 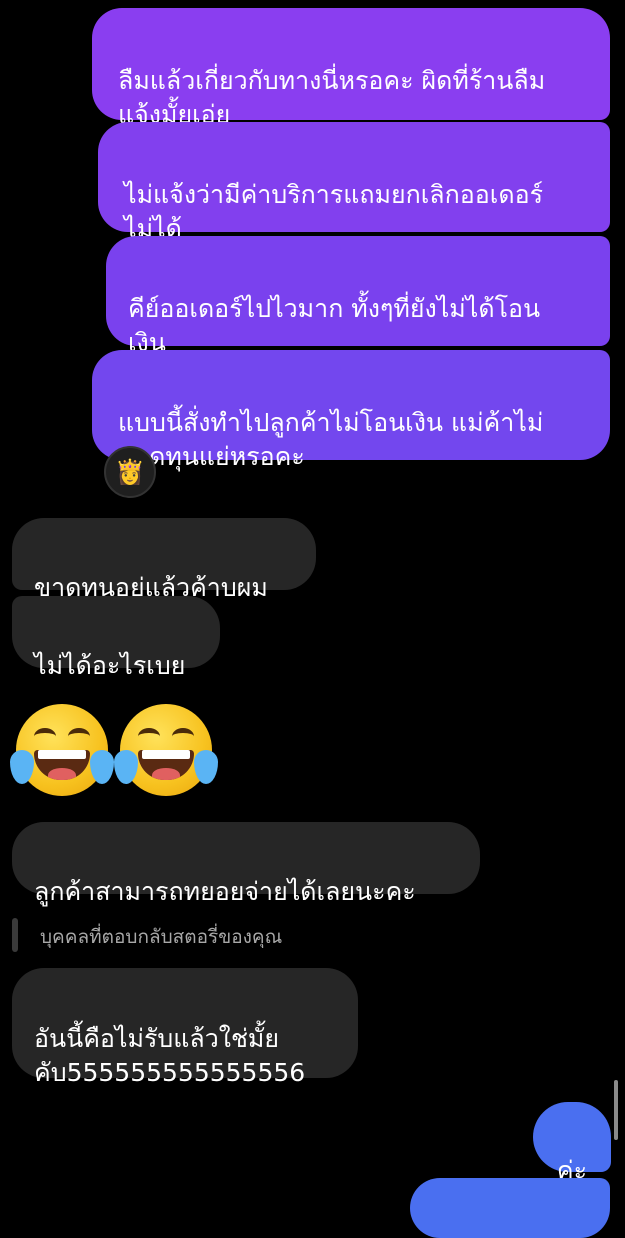 I want to click on sent-message-bubble-partial, so click(x=510, y=1208).